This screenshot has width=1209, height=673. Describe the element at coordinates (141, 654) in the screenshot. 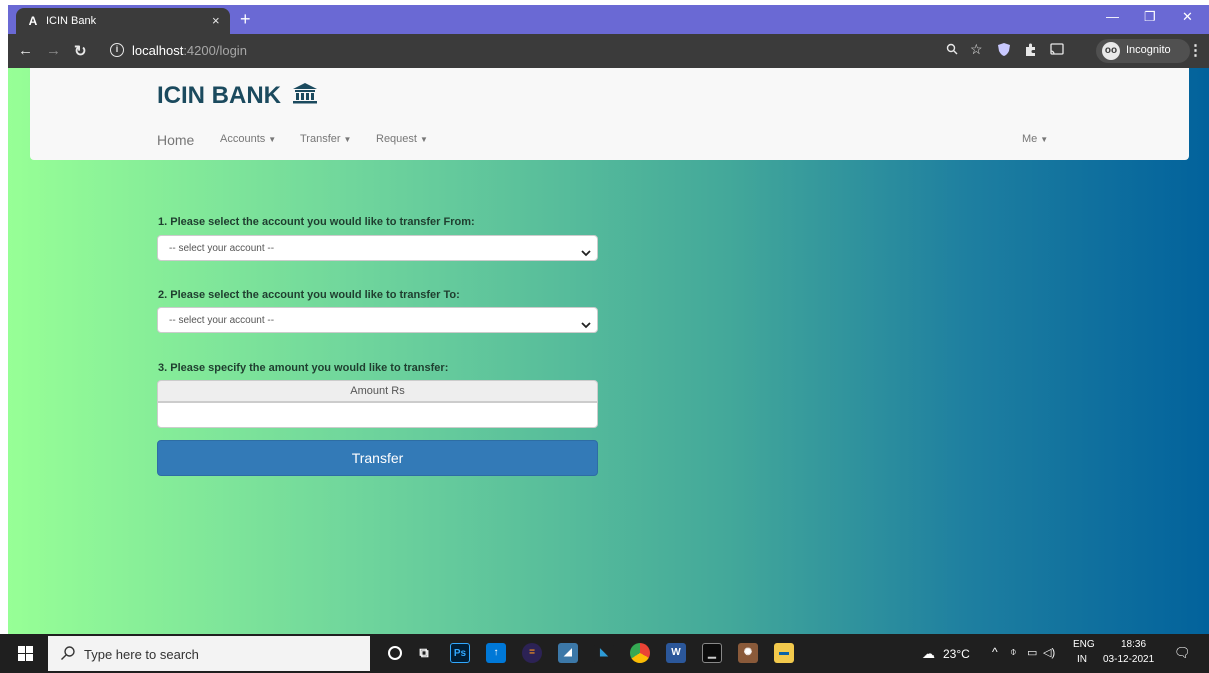

I see `taskbar-search-placeholder: Type here to search` at that location.